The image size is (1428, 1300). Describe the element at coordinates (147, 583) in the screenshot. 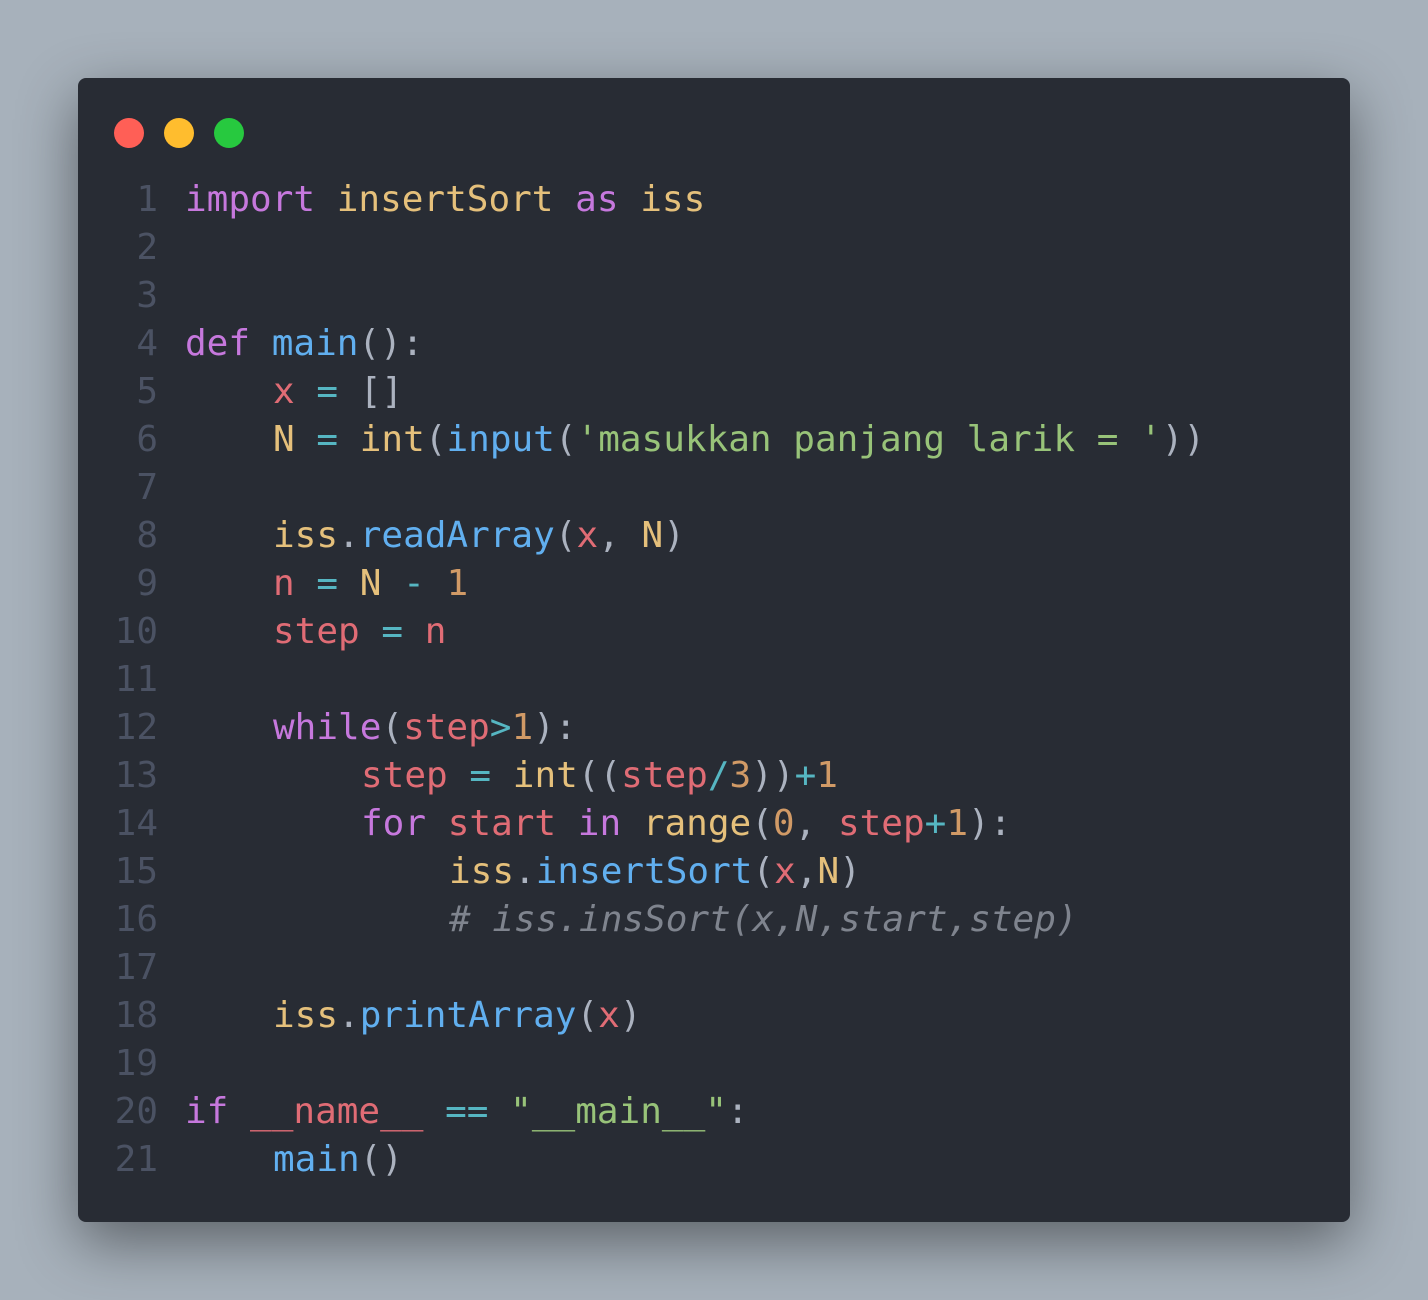

I see `line-number: 9` at that location.